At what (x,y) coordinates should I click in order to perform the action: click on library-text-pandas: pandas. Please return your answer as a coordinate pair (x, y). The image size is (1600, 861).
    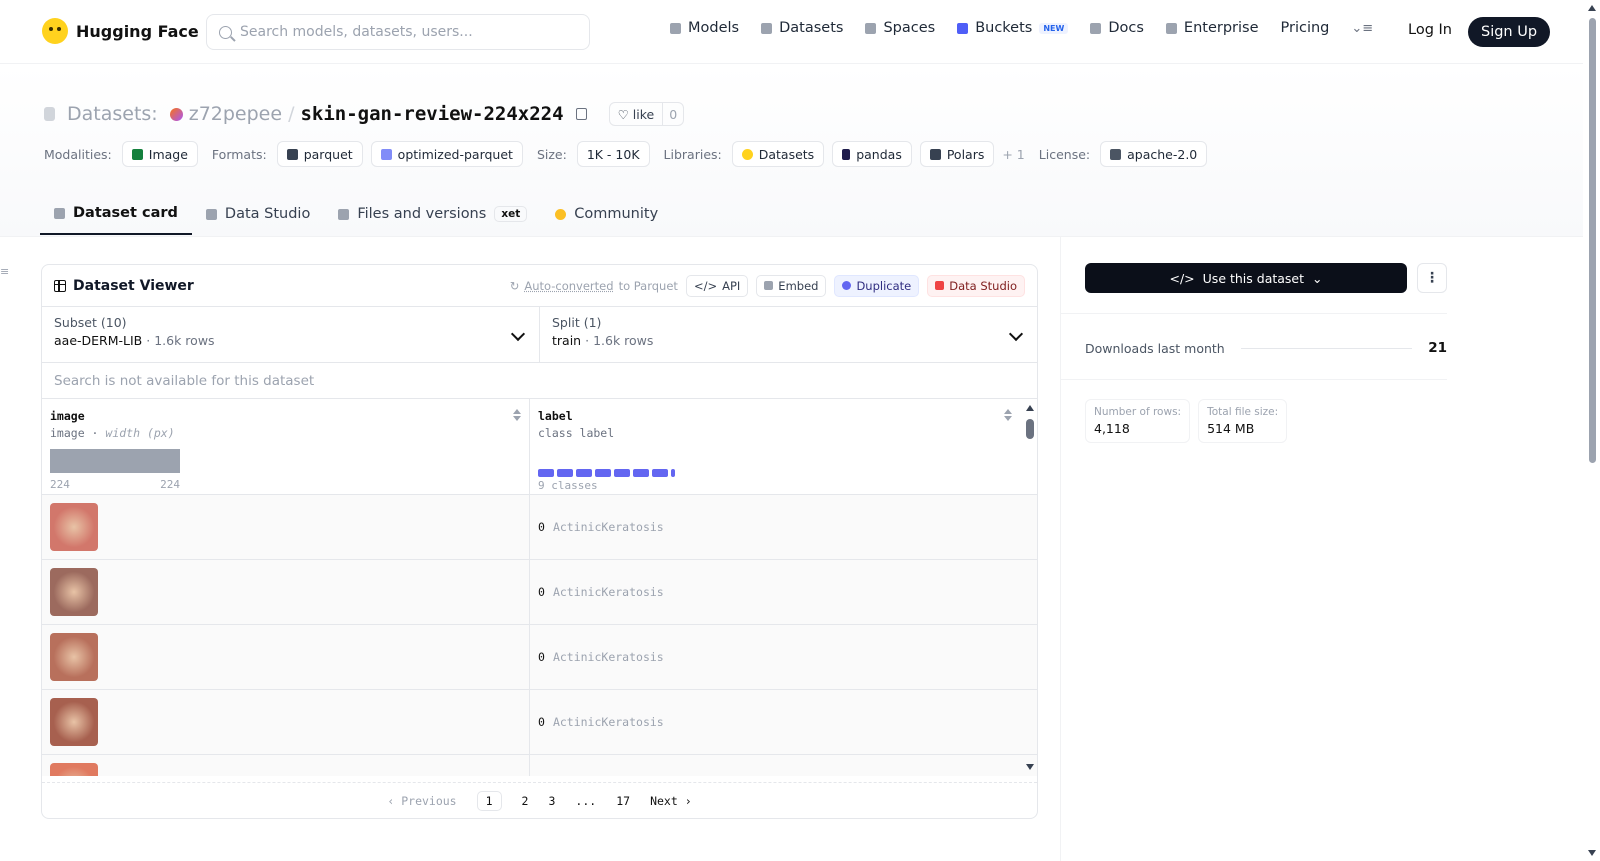
    Looking at the image, I should click on (879, 154).